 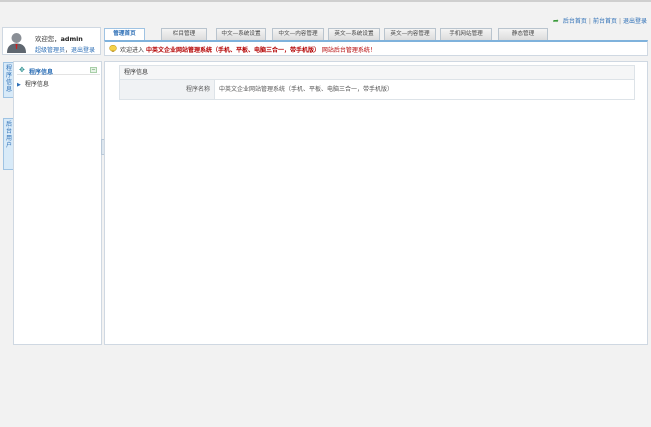 I want to click on chevron-right-icon: ▶, so click(x=19, y=85).